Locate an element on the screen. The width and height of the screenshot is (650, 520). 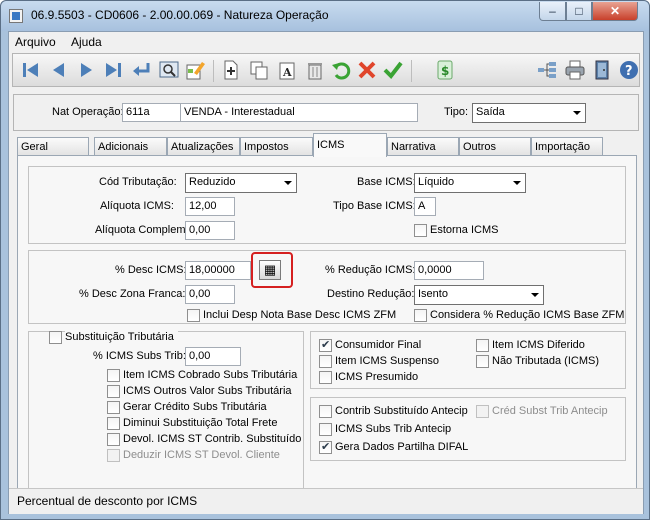
printer-icon is located at coordinates (575, 70).